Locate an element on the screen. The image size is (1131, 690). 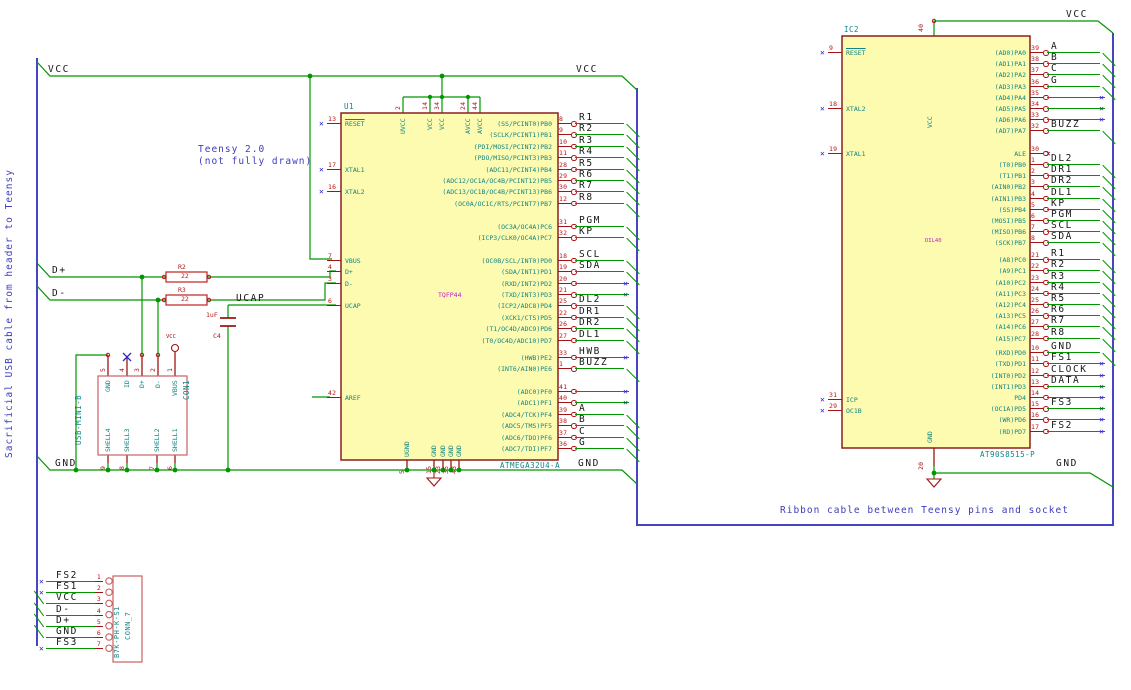
pin-number: 24 is located at coordinates (463, 105).